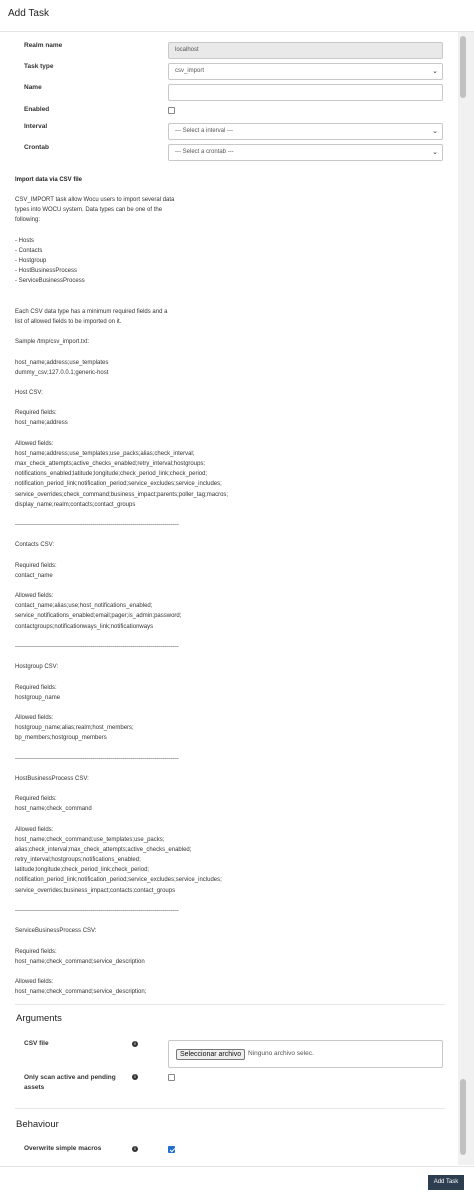 The height and width of the screenshot is (1199, 474). What do you see at coordinates (281, 1053) in the screenshot?
I see `file-status: Ninguno archivo selec.` at bounding box center [281, 1053].